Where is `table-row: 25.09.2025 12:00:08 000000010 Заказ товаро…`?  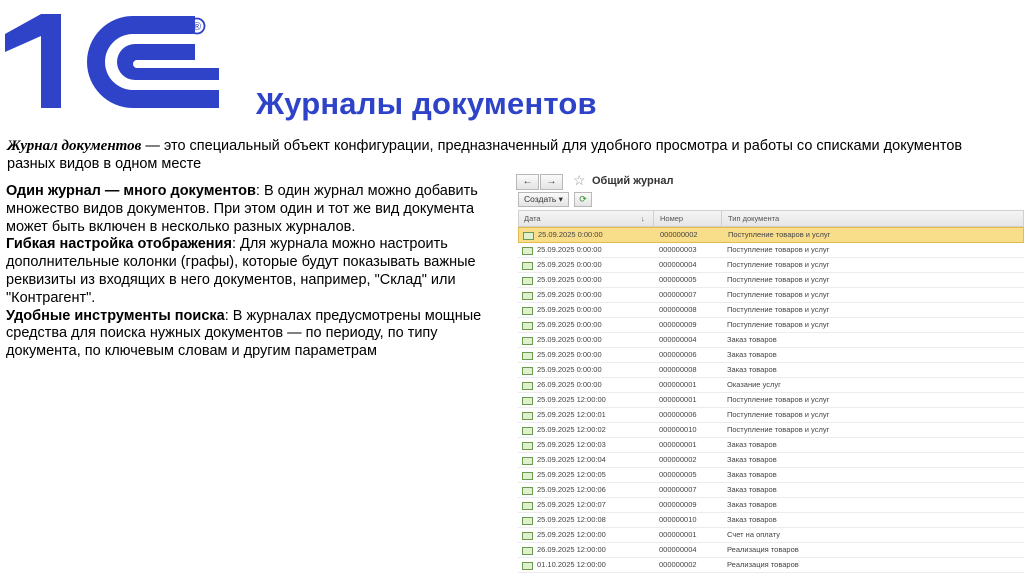 table-row: 25.09.2025 12:00:08 000000010 Заказ товаро… is located at coordinates (771, 520).